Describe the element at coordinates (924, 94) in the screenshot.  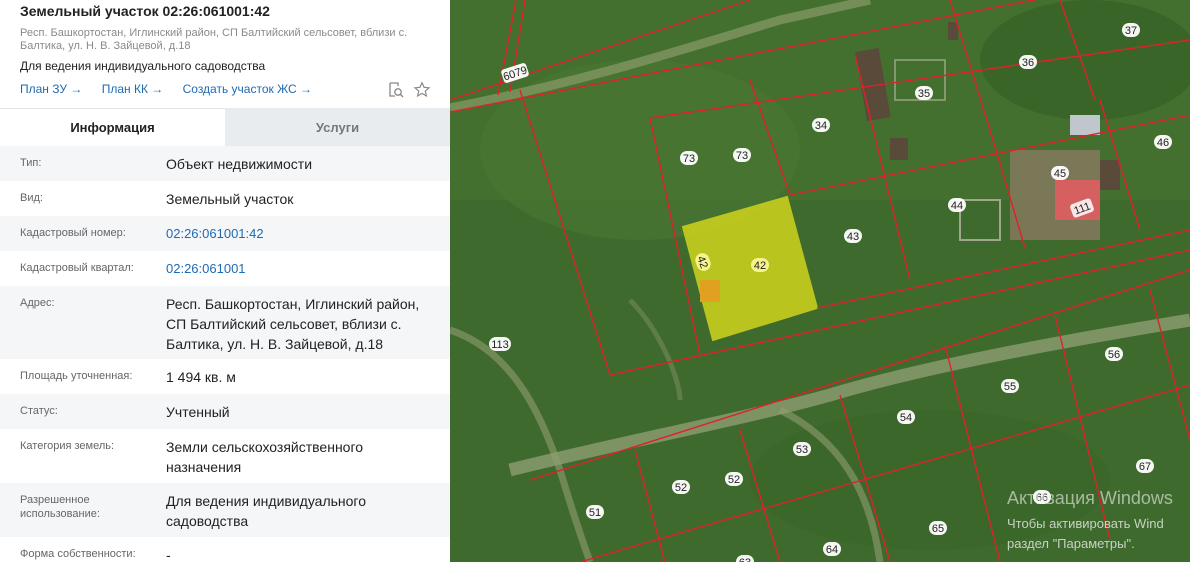
I see `parcel-label: 35` at that location.